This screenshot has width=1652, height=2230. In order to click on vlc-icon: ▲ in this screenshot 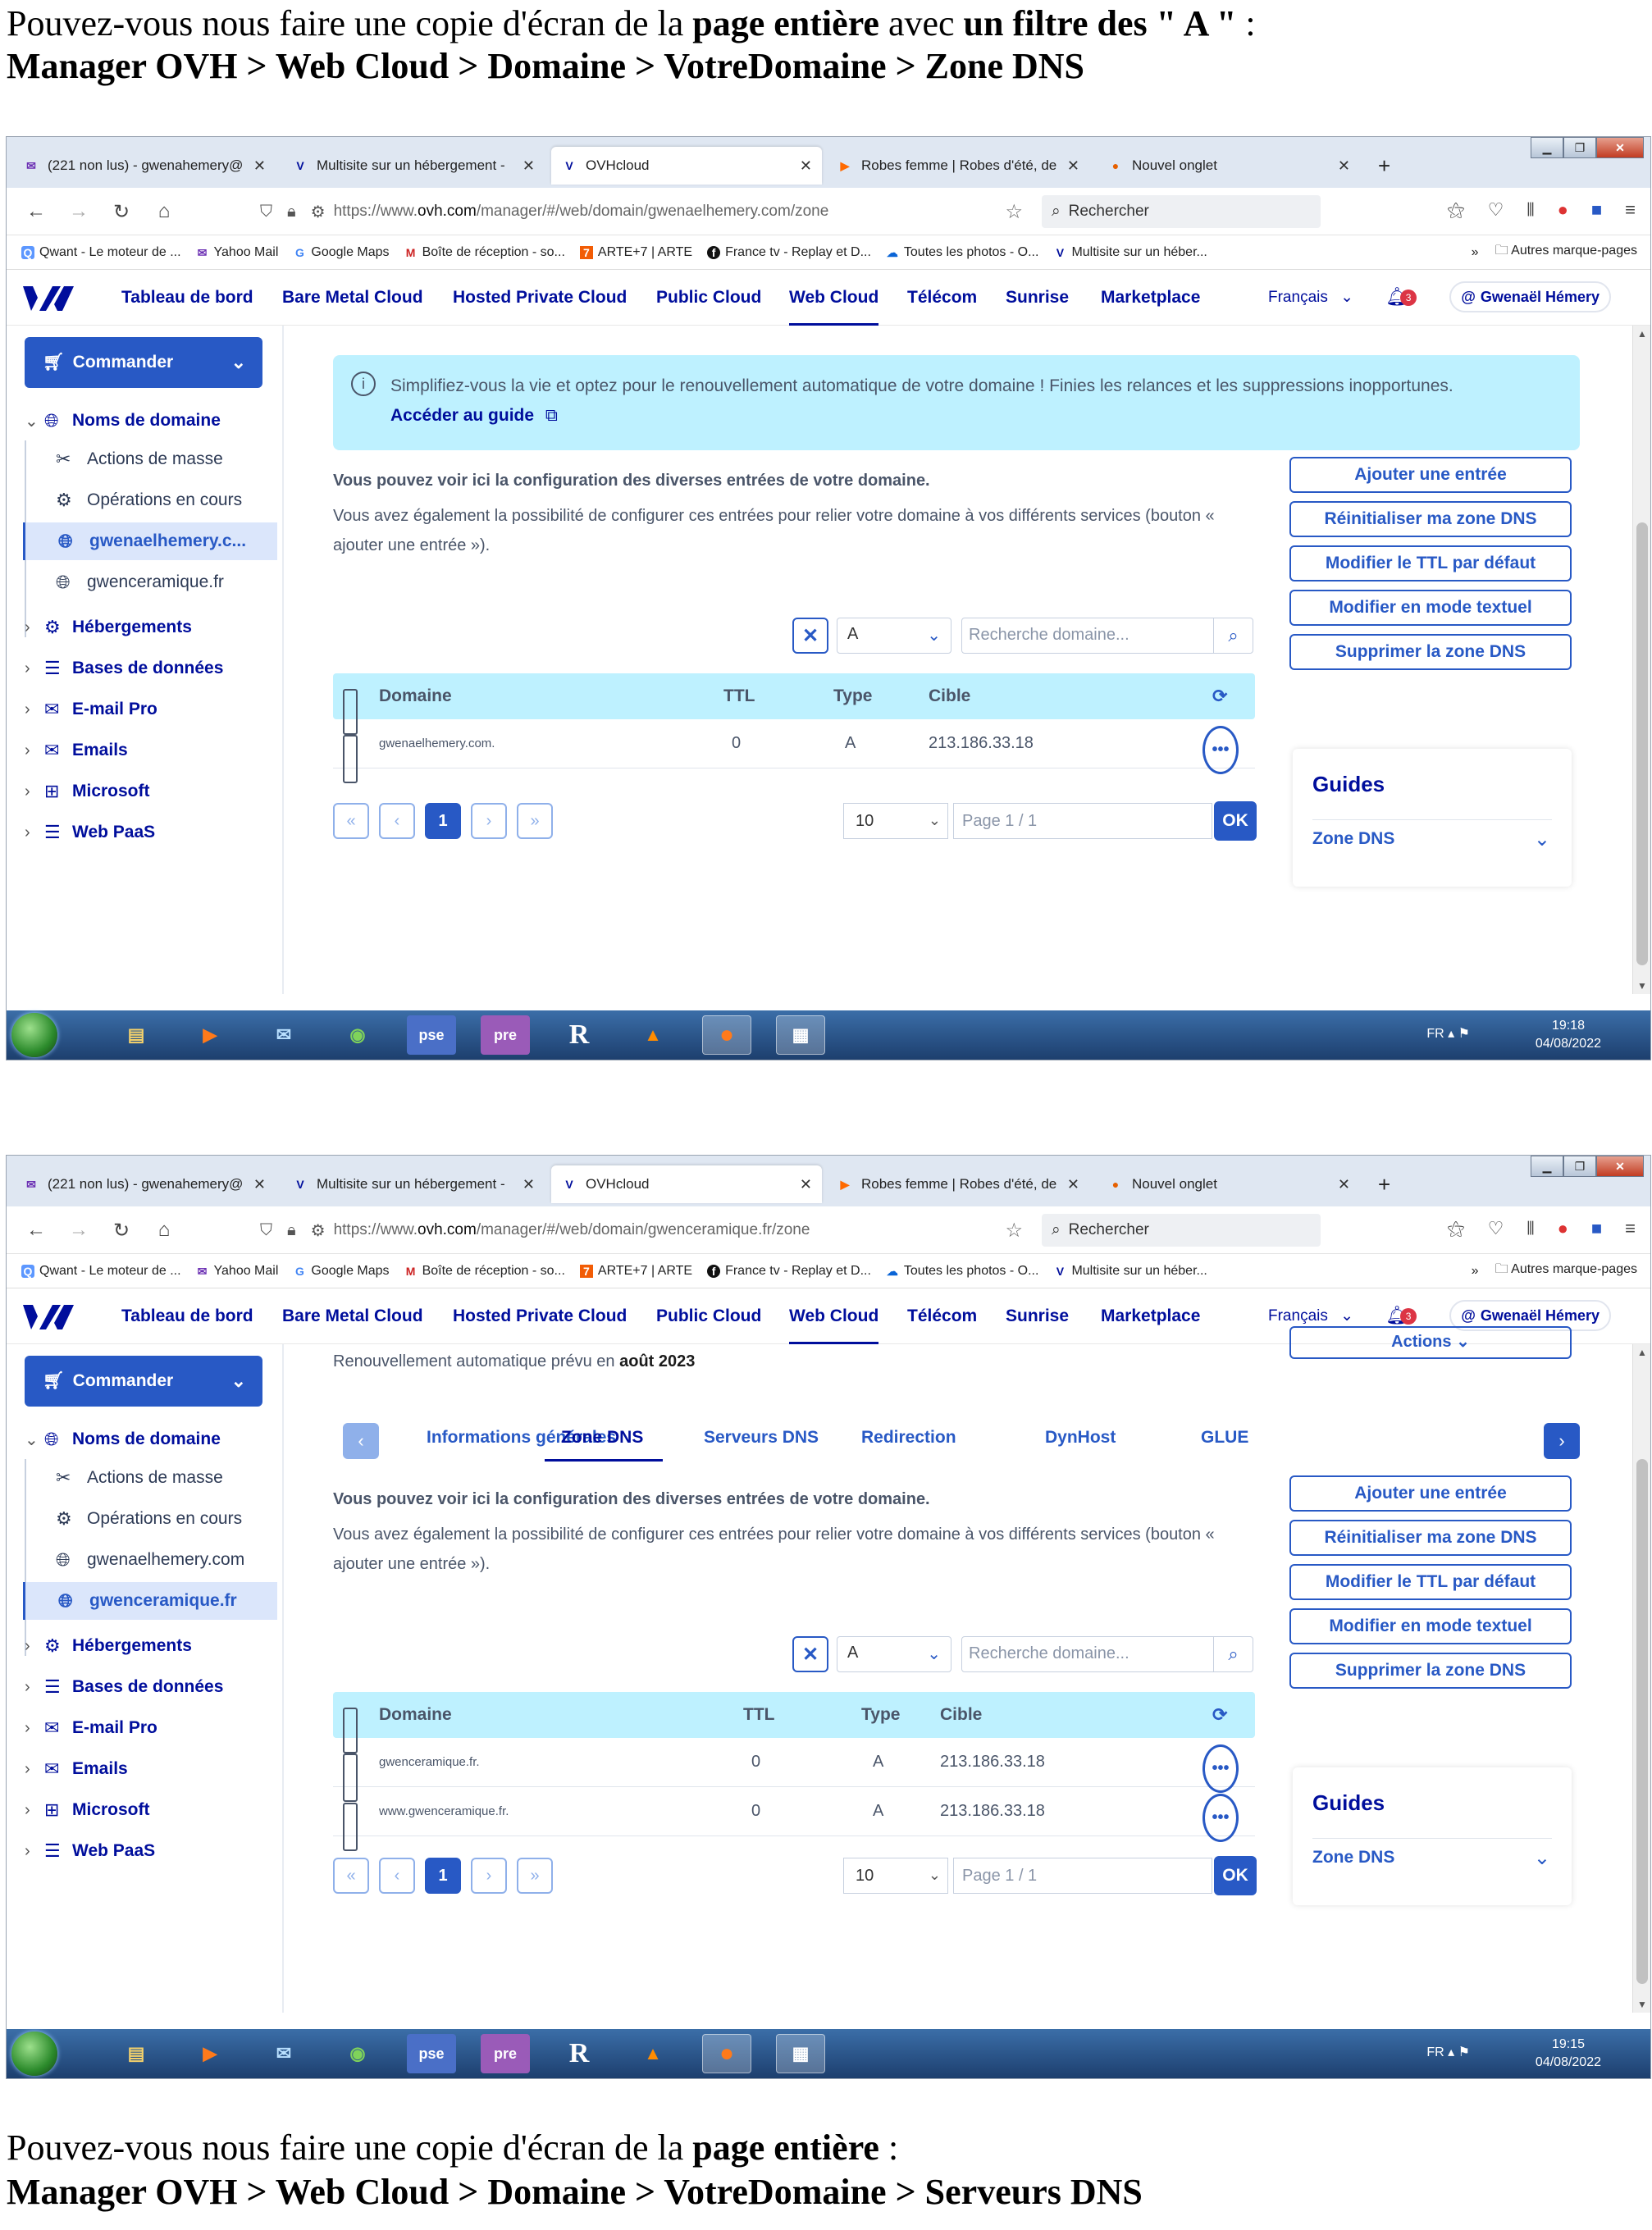, I will do `click(653, 2054)`.